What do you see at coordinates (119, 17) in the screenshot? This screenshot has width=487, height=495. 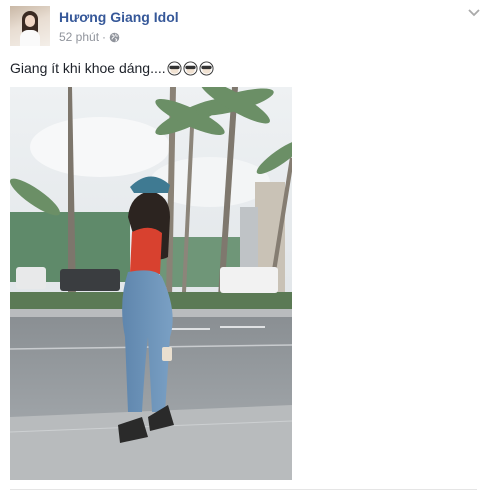 I see `author-name-link: Hương Giang Idol` at bounding box center [119, 17].